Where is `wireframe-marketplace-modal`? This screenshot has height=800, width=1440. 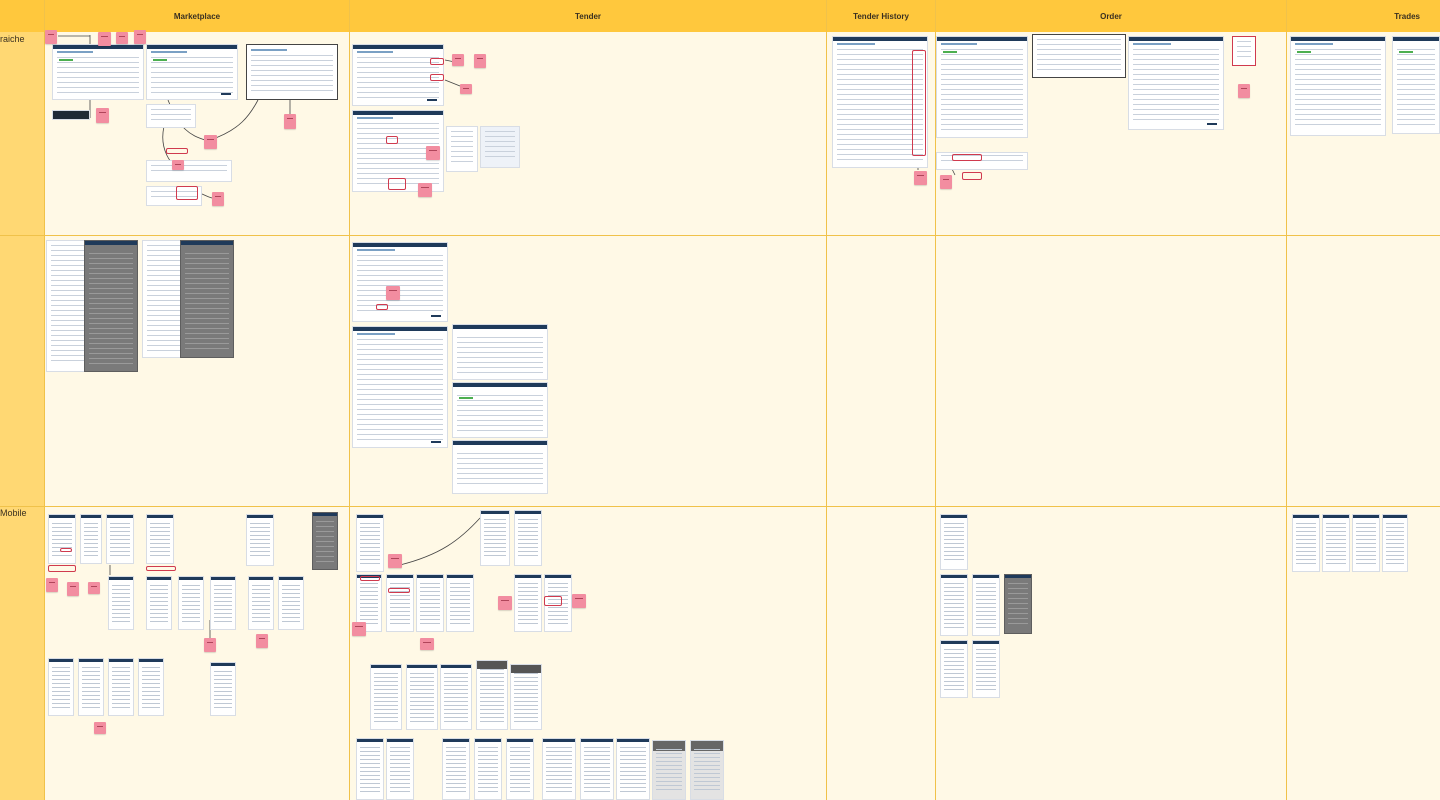
wireframe-marketplace-modal is located at coordinates (292, 72).